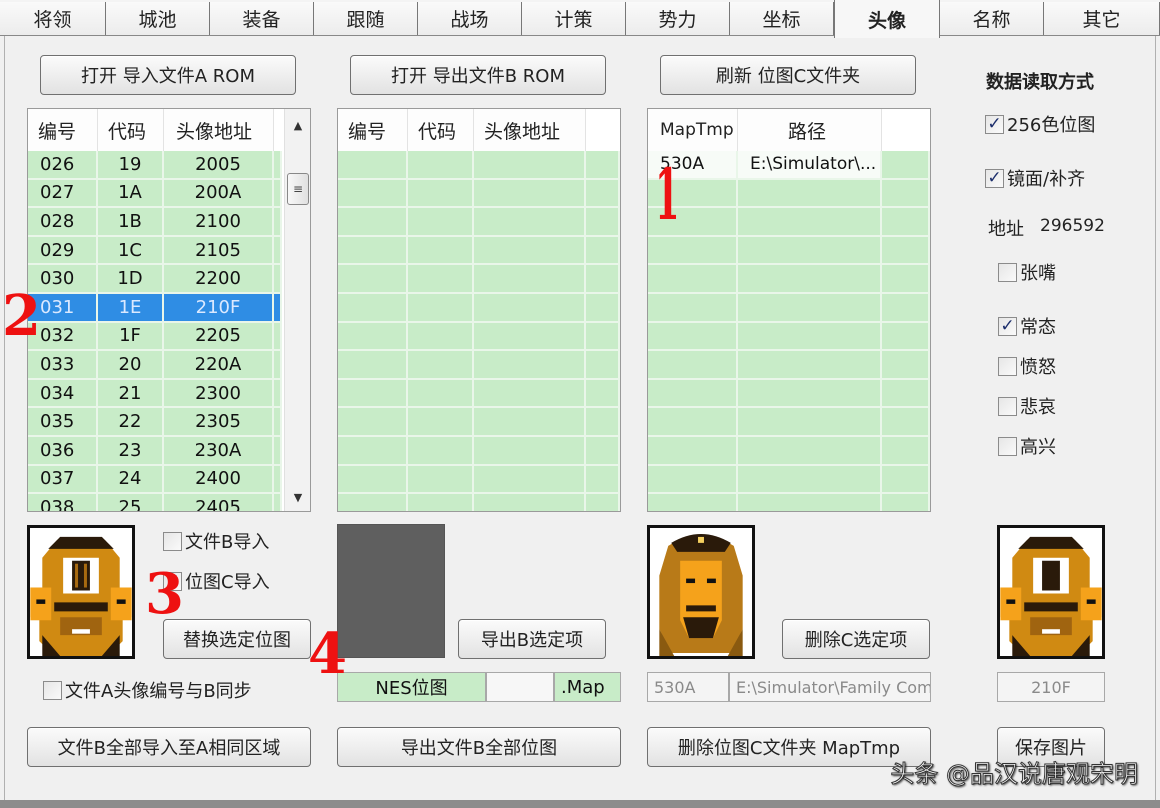  I want to click on tab-coordinates: 坐标, so click(782, 18).